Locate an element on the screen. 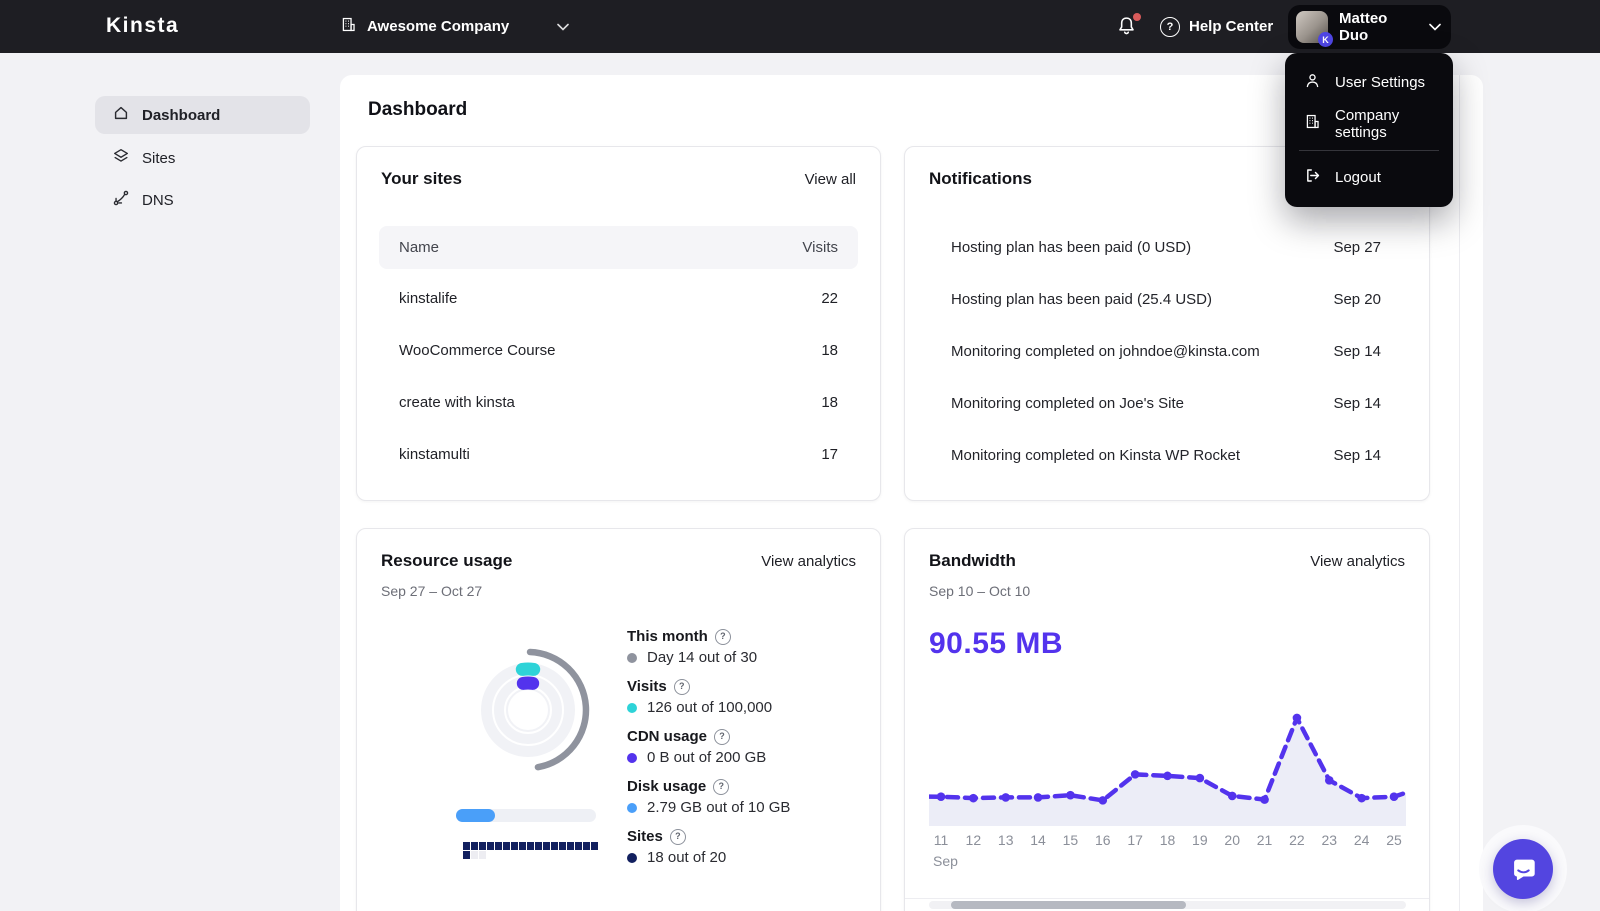 This screenshot has height=911, width=1600. menu-divider is located at coordinates (1369, 150).